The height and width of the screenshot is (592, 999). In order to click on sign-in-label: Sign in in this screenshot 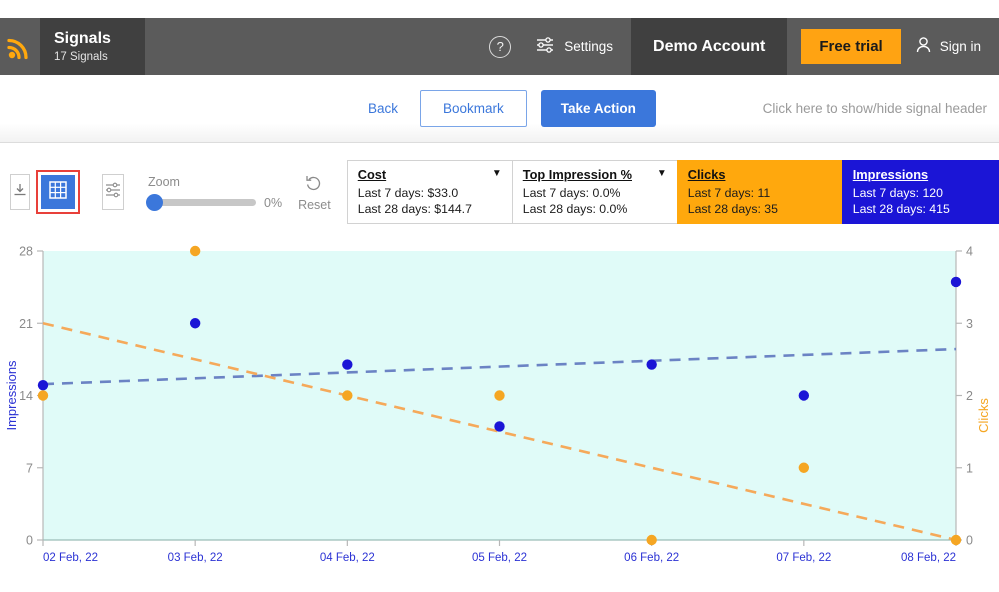, I will do `click(960, 46)`.